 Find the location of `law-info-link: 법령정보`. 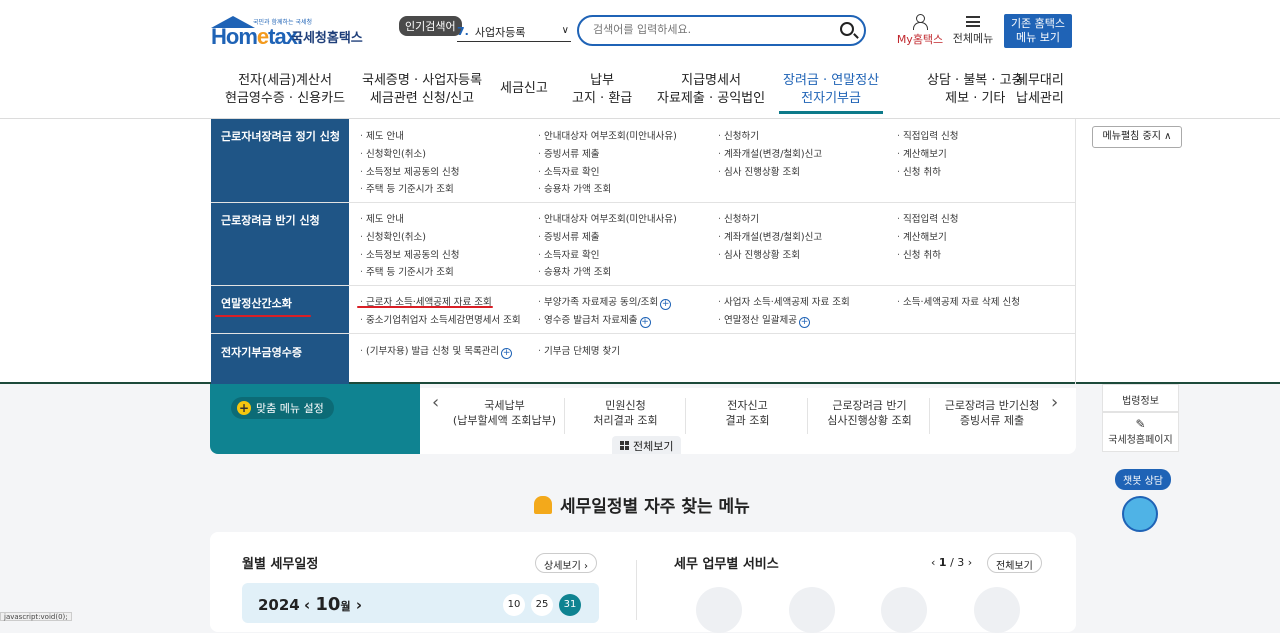

law-info-link: 법령정보 is located at coordinates (1140, 398).